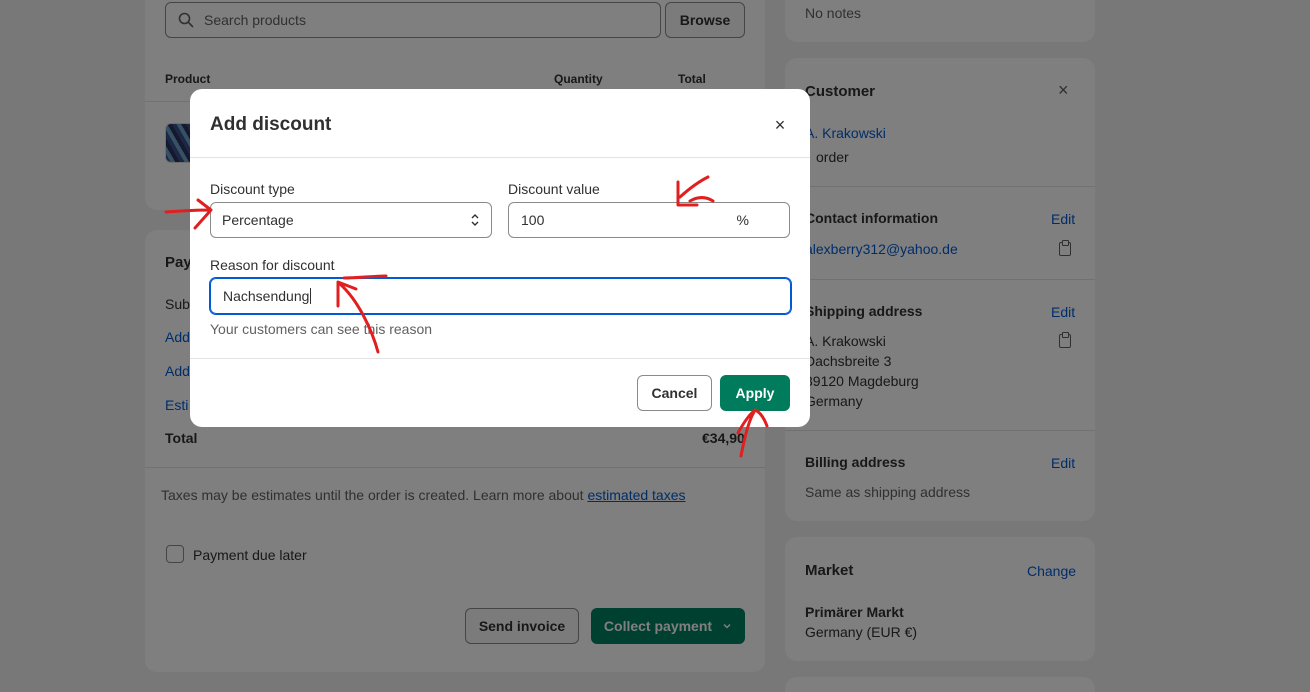 The height and width of the screenshot is (692, 1310). Describe the element at coordinates (252, 189) in the screenshot. I see `discount-type-label: Discount type` at that location.